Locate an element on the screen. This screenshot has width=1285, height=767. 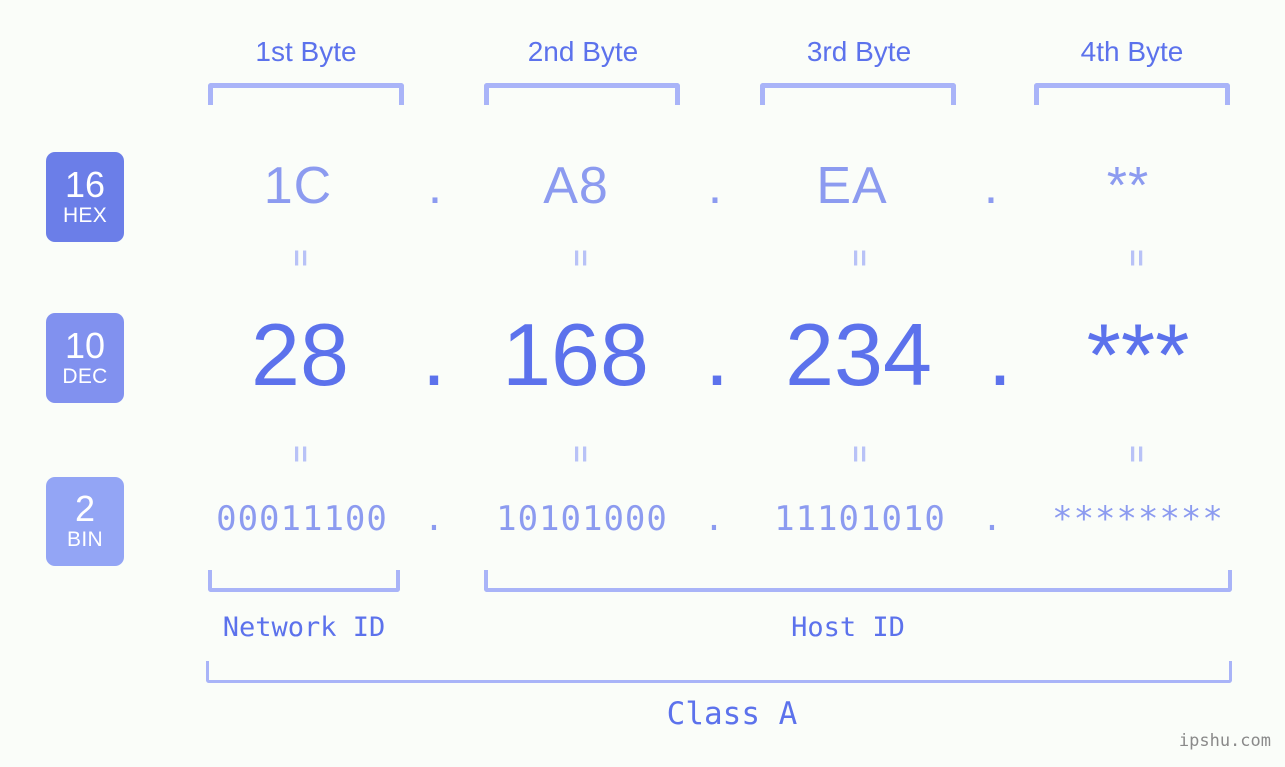
host-id-bracket is located at coordinates (858, 581).